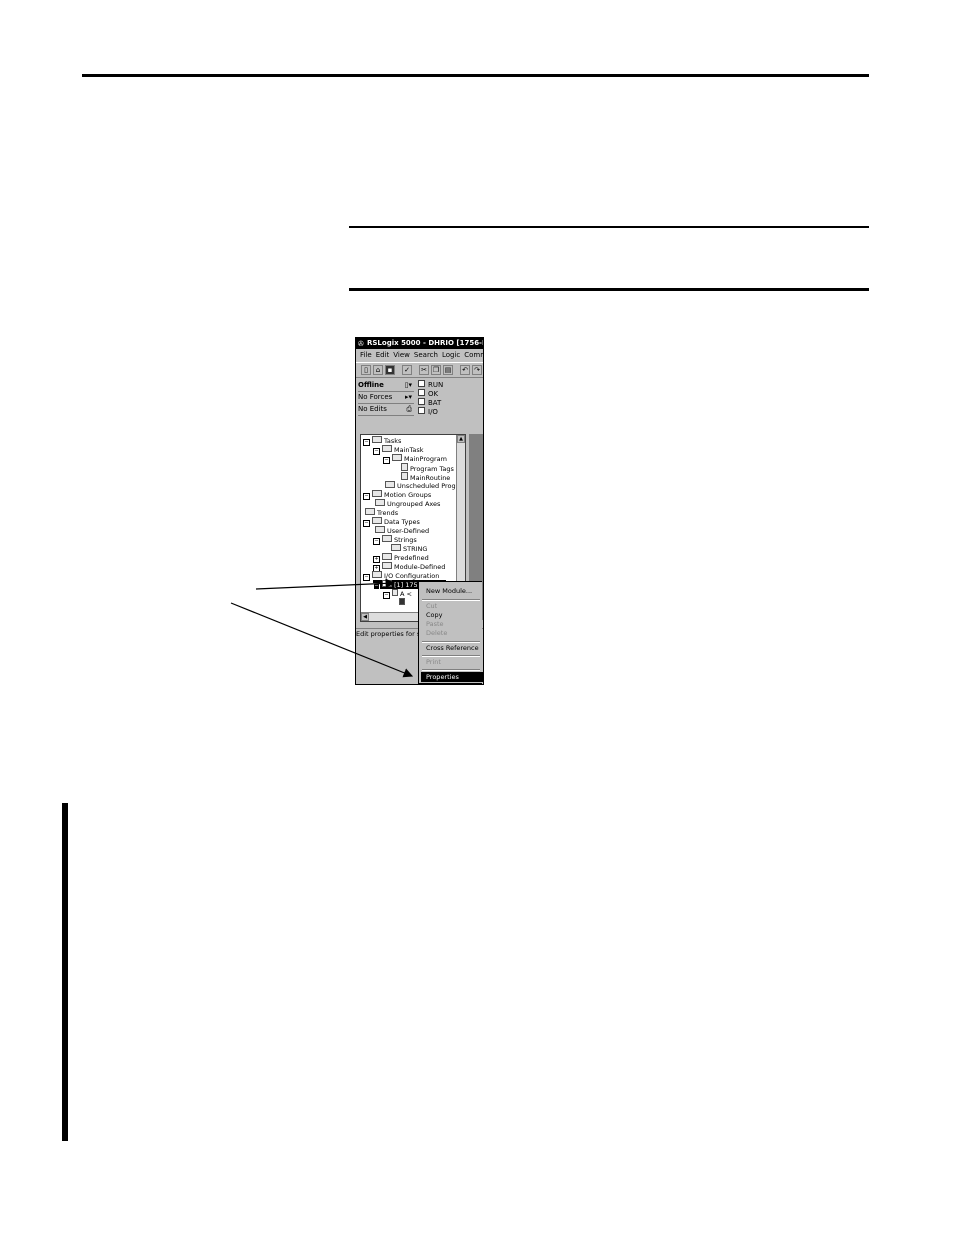 The height and width of the screenshot is (1235, 954). Describe the element at coordinates (325, 584) in the screenshot. I see `callout-to-module` at that location.